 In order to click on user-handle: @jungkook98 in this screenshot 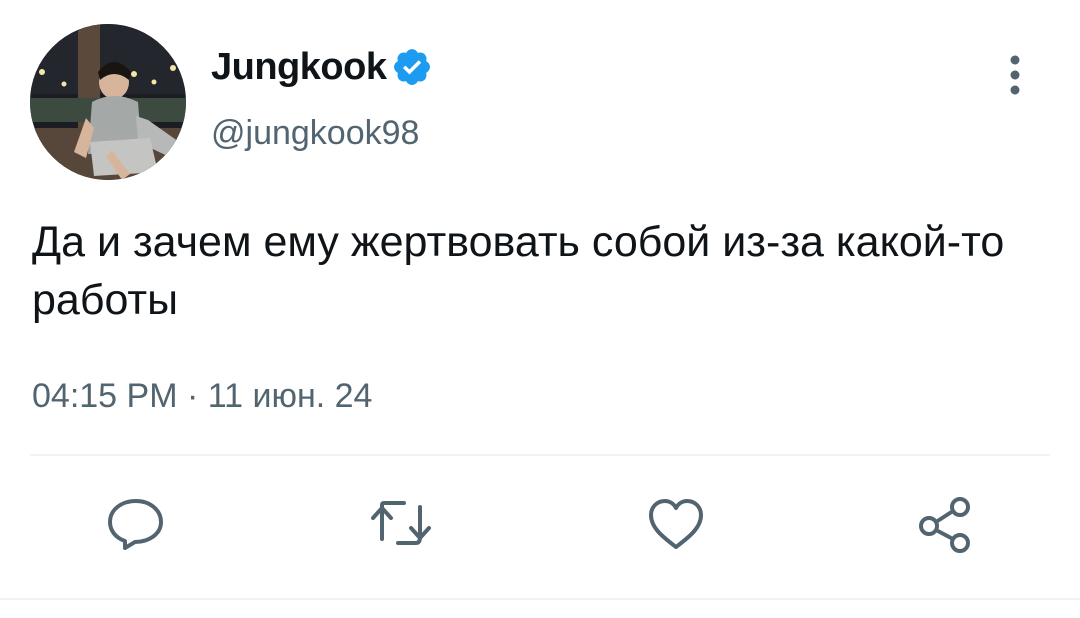, I will do `click(315, 133)`.